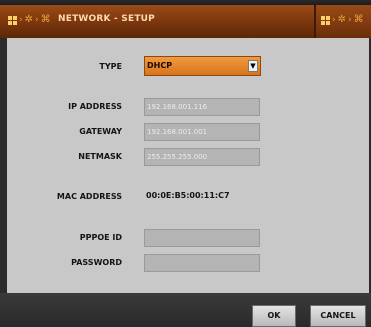 The height and width of the screenshot is (327, 371). I want to click on ip-address-field: 192.168.001.116, so click(202, 107).